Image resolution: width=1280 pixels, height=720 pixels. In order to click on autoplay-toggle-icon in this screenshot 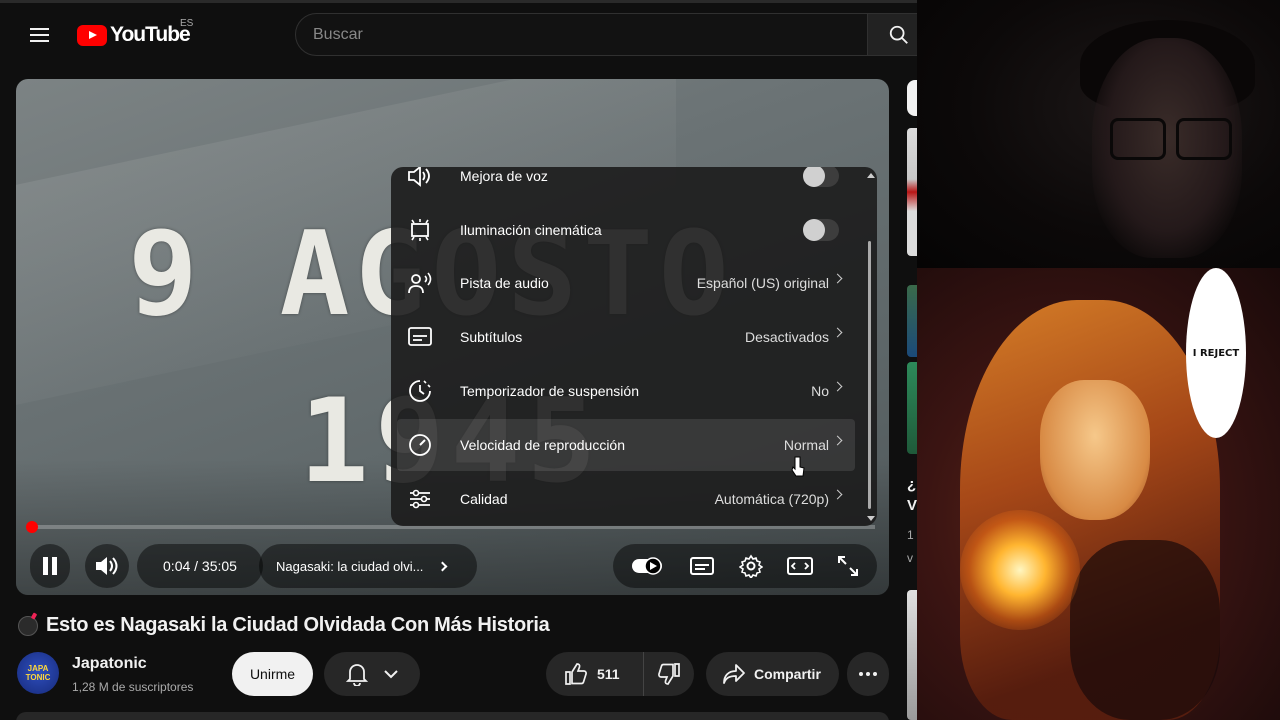, I will do `click(648, 566)`.